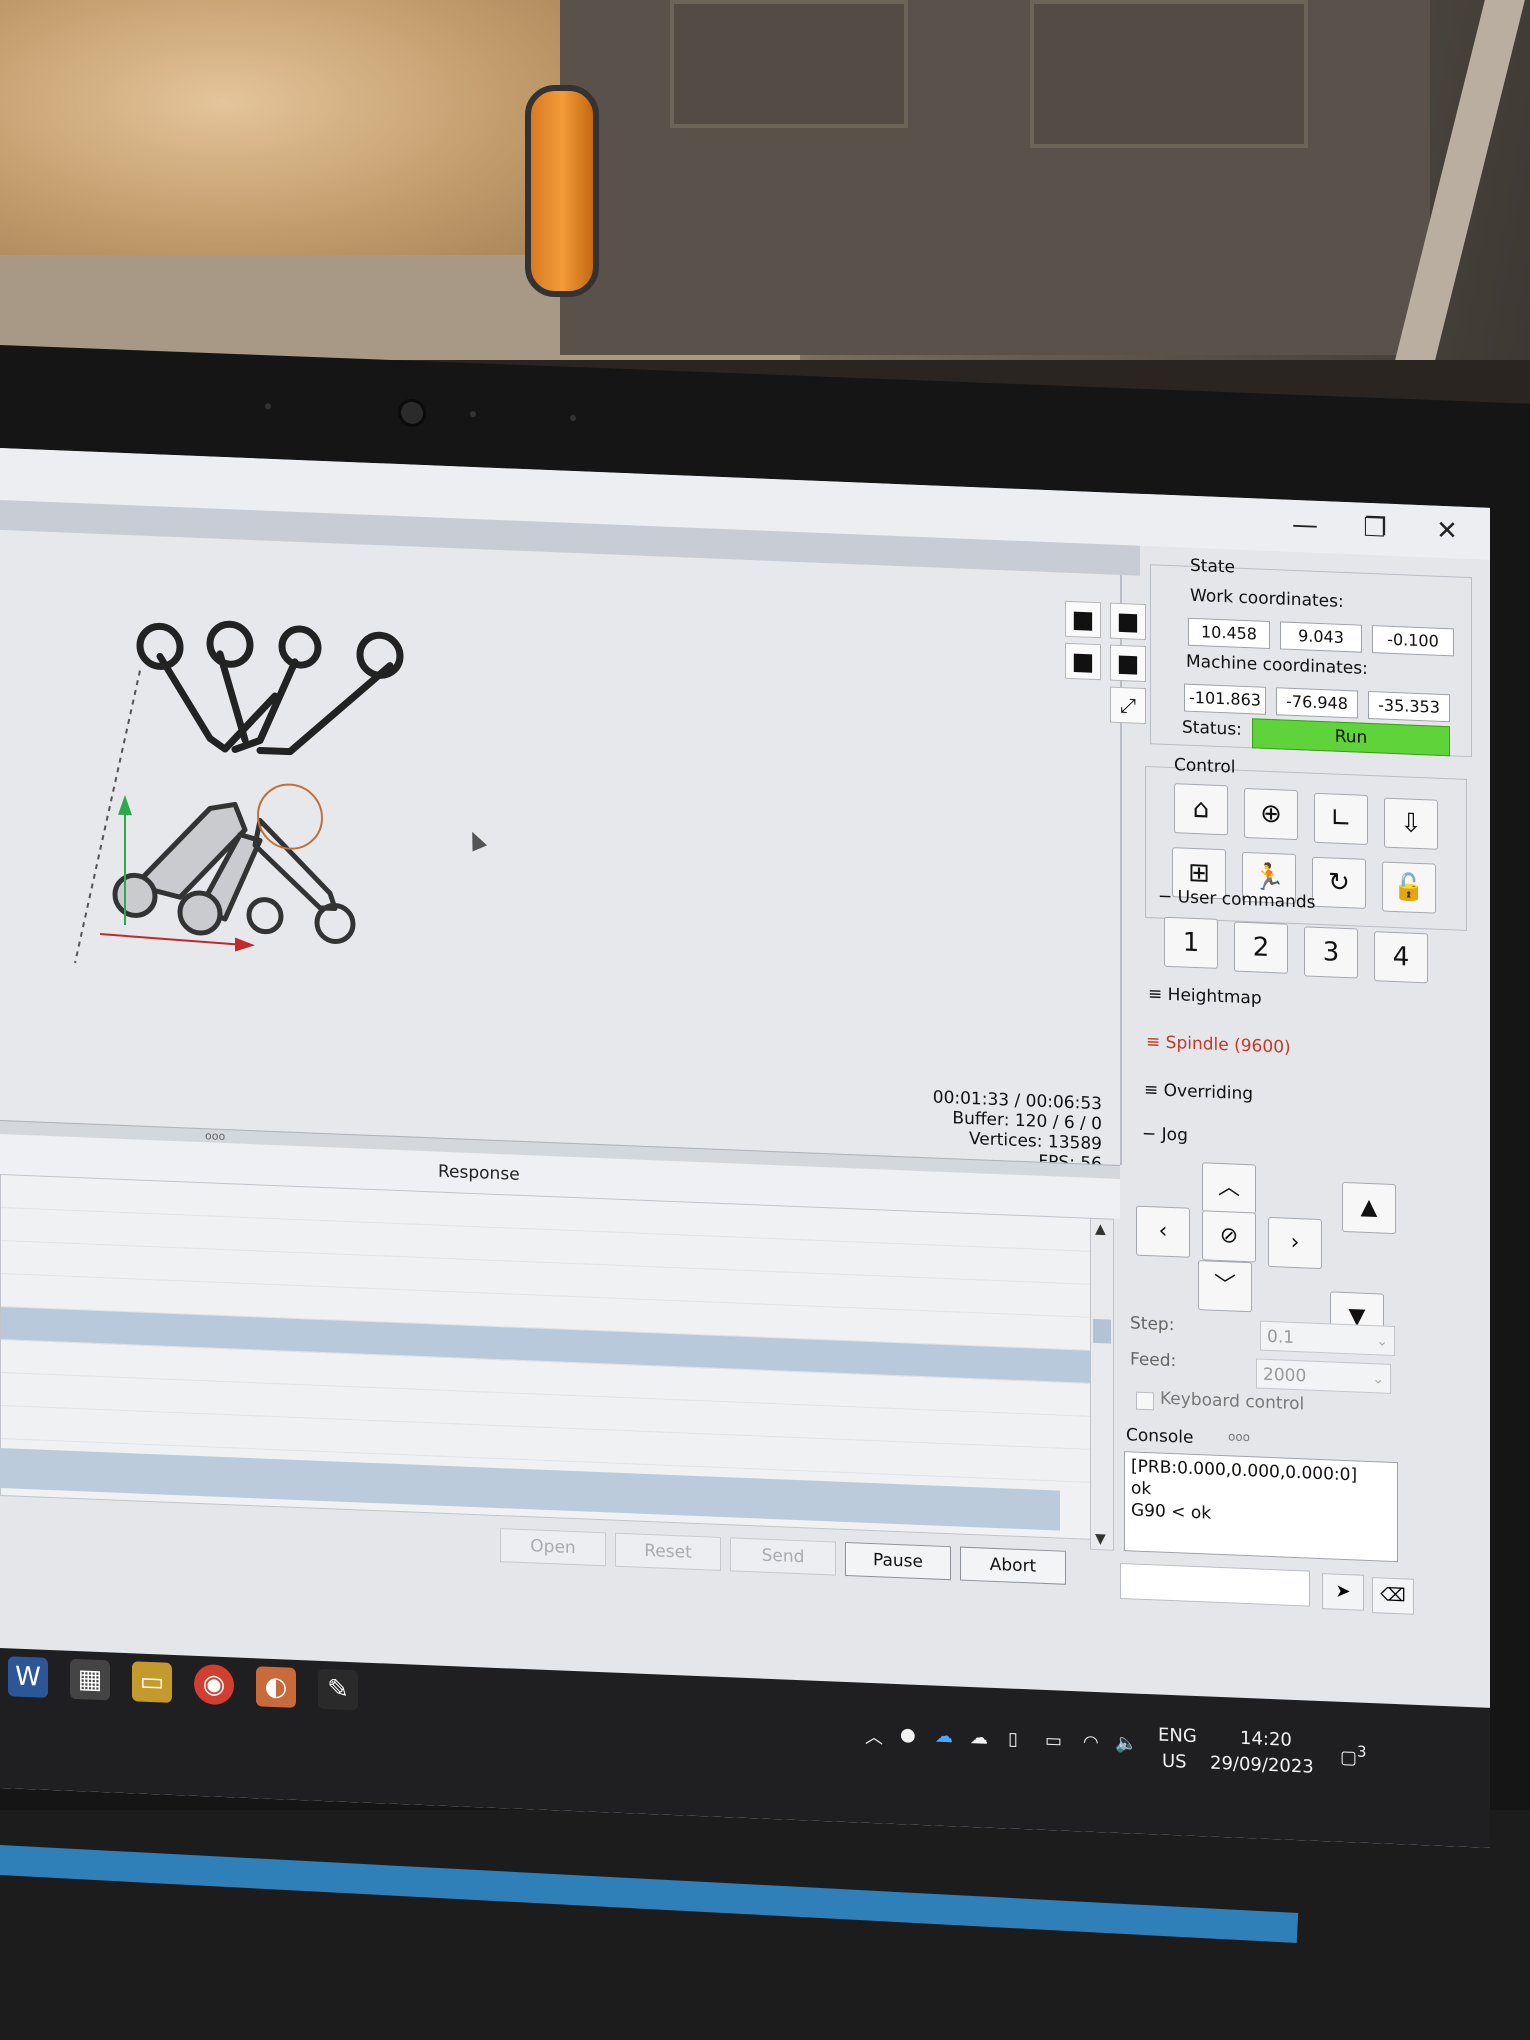 The height and width of the screenshot is (2040, 1530). I want to click on jog-y-plus-icon: ︿, so click(1229, 1188).